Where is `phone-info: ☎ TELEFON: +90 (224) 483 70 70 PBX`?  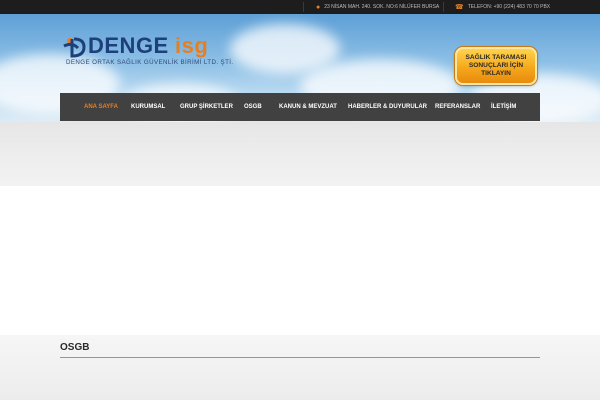
phone-info: ☎ TELEFON: +90 (224) 483 70 70 PBX is located at coordinates (502, 7).